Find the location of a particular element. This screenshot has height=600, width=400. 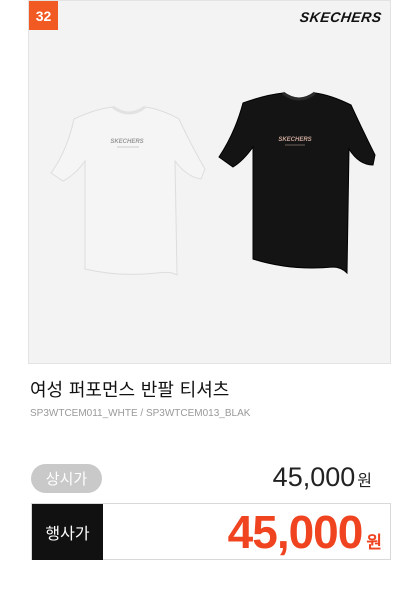

sale-price-unit: 원 is located at coordinates (374, 543).